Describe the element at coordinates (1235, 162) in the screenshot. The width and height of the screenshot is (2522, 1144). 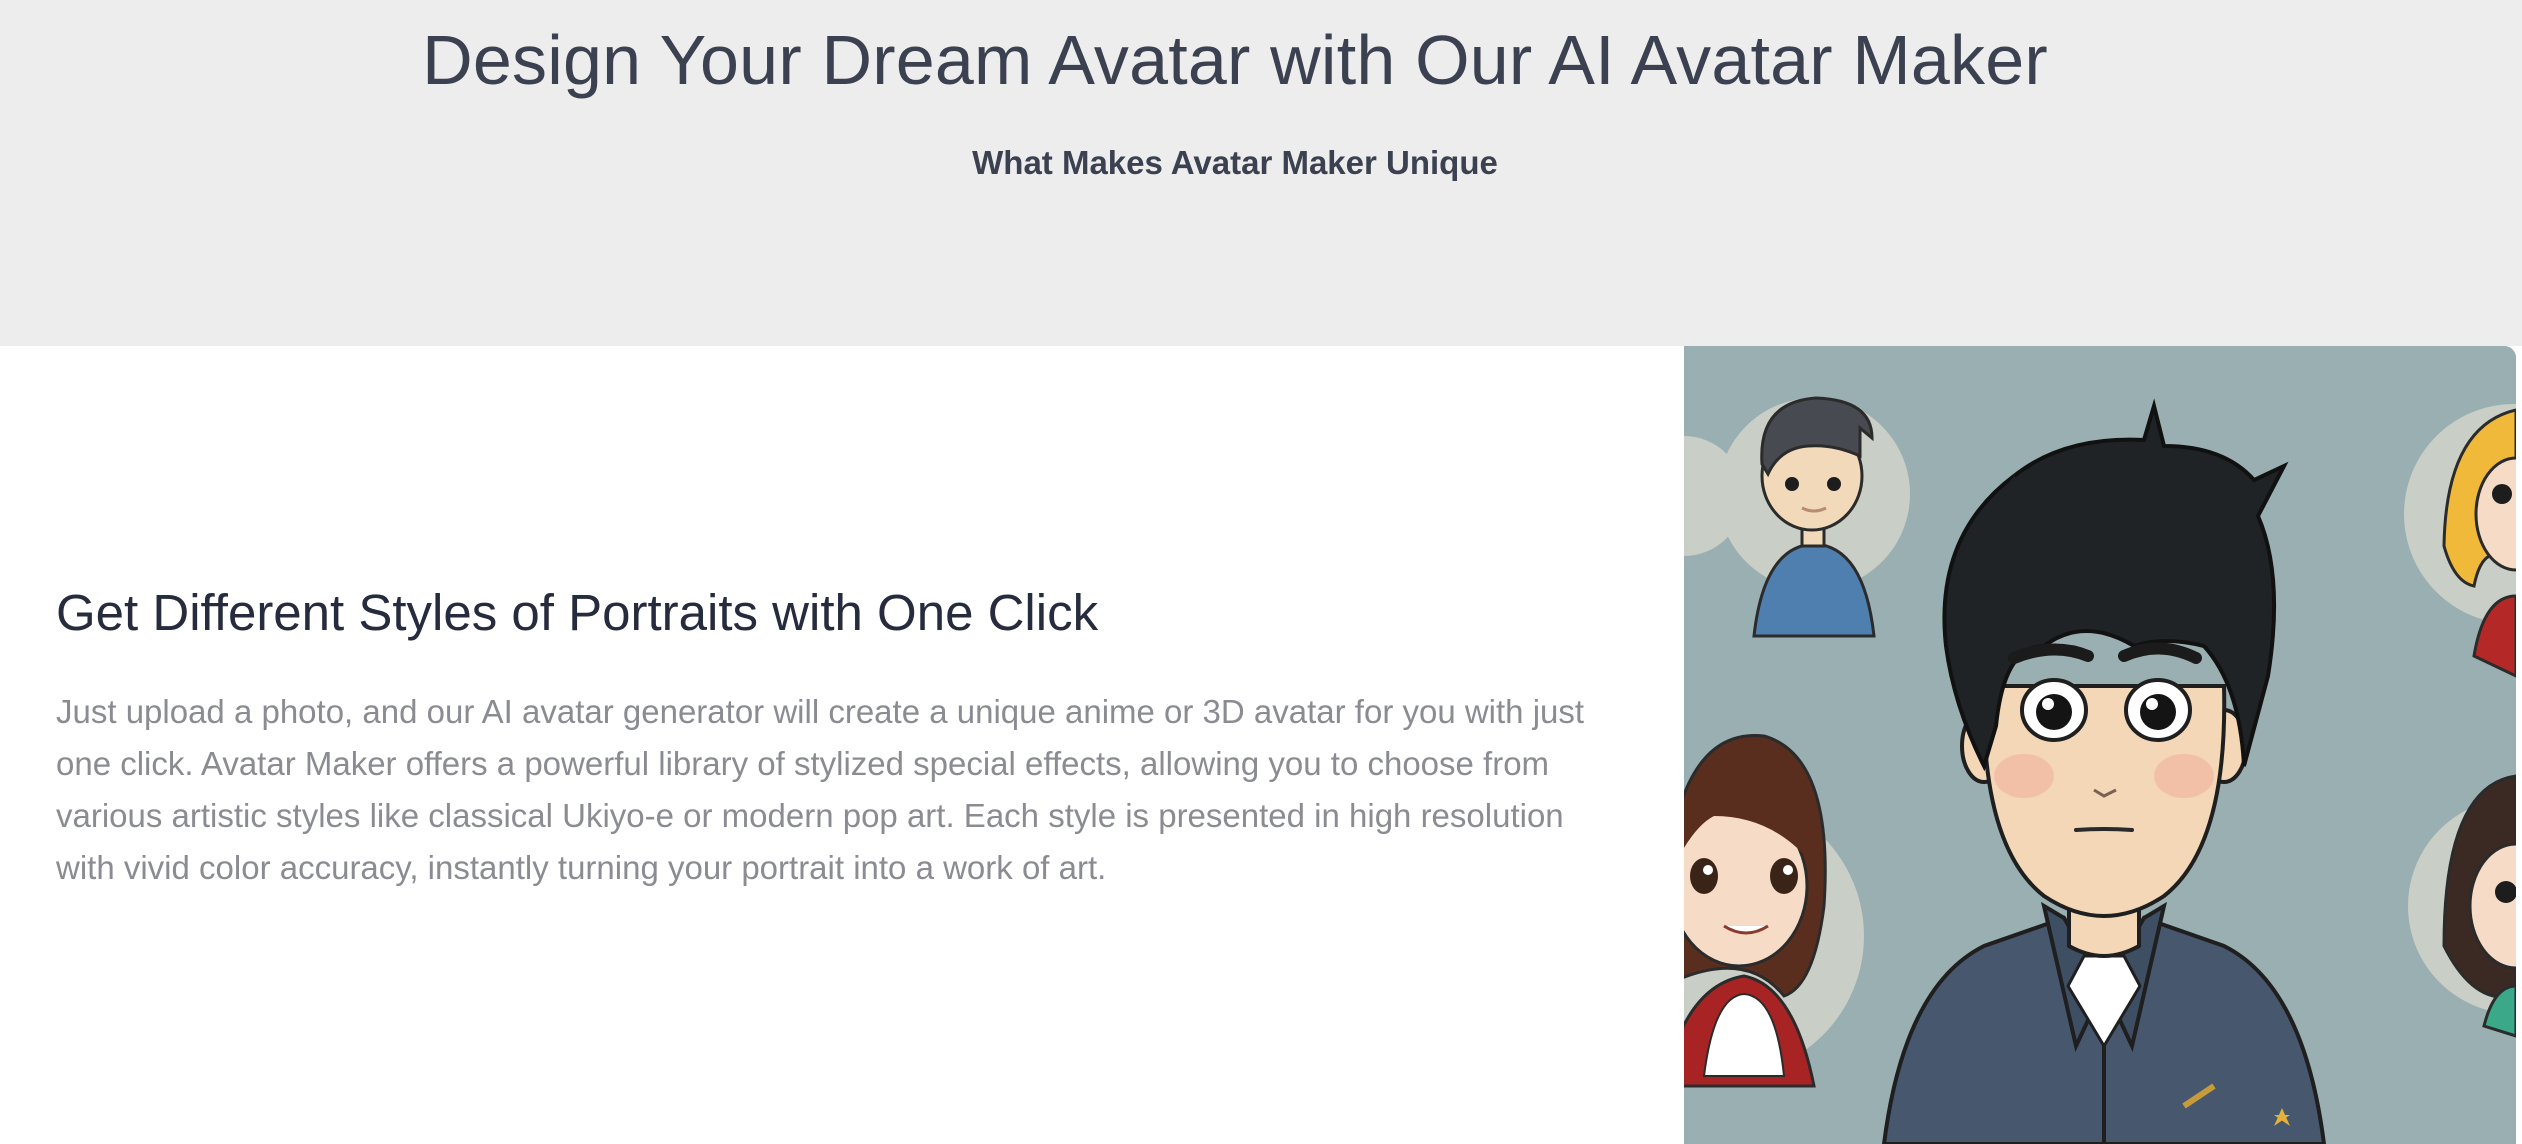
I see `hero-subtitle: What Makes Avatar Maker Unique` at that location.